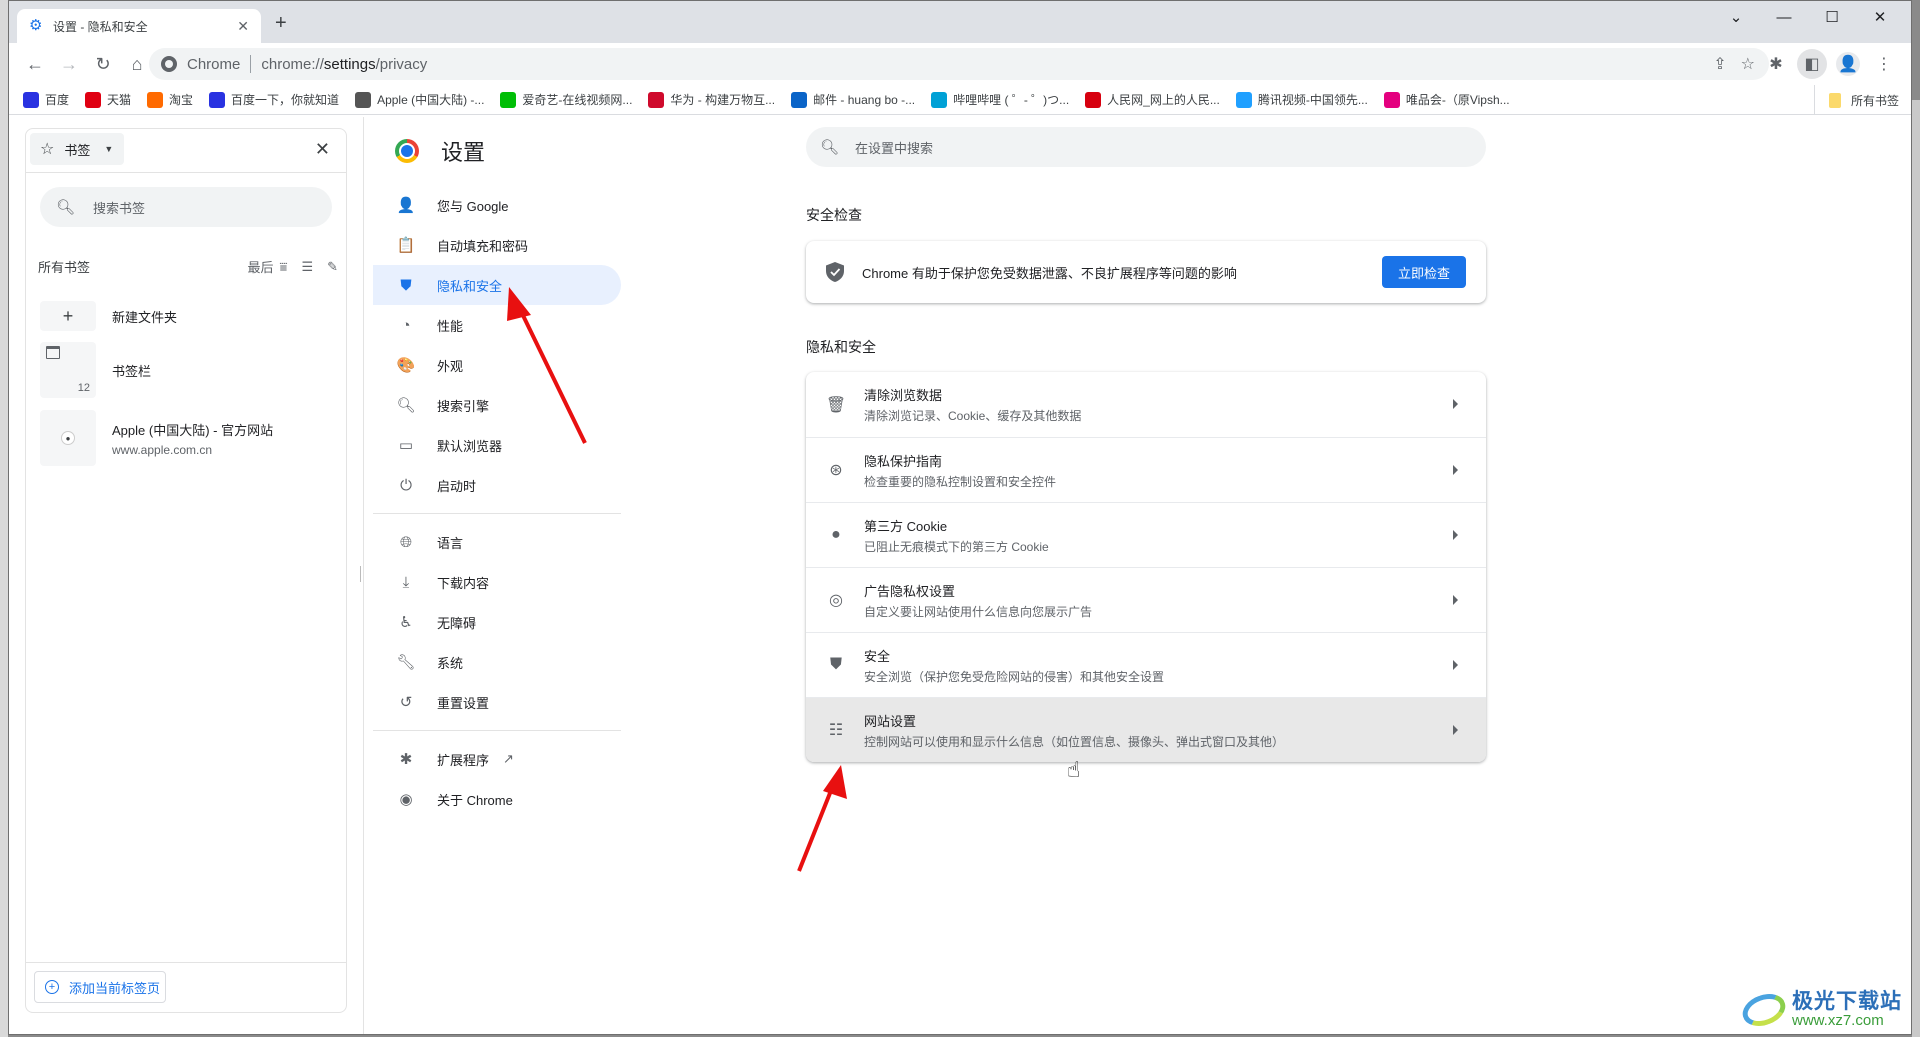 This screenshot has width=1920, height=1037. I want to click on bookmark-bar-item: 淘宝, so click(170, 99).